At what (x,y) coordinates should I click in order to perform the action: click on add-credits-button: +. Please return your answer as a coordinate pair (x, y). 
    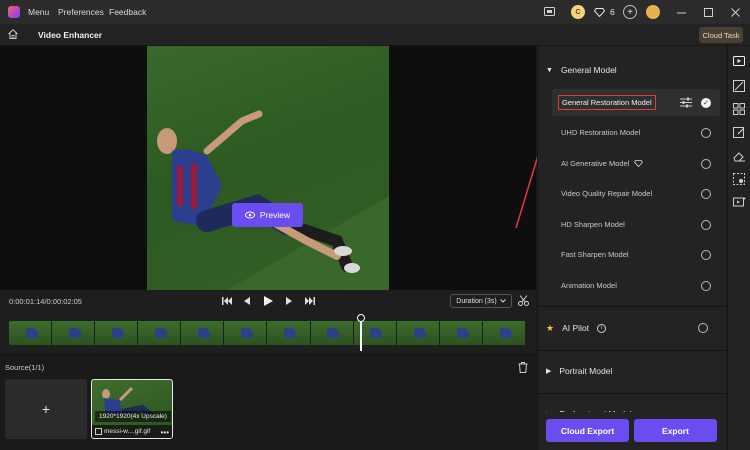
    Looking at the image, I should click on (630, 12).